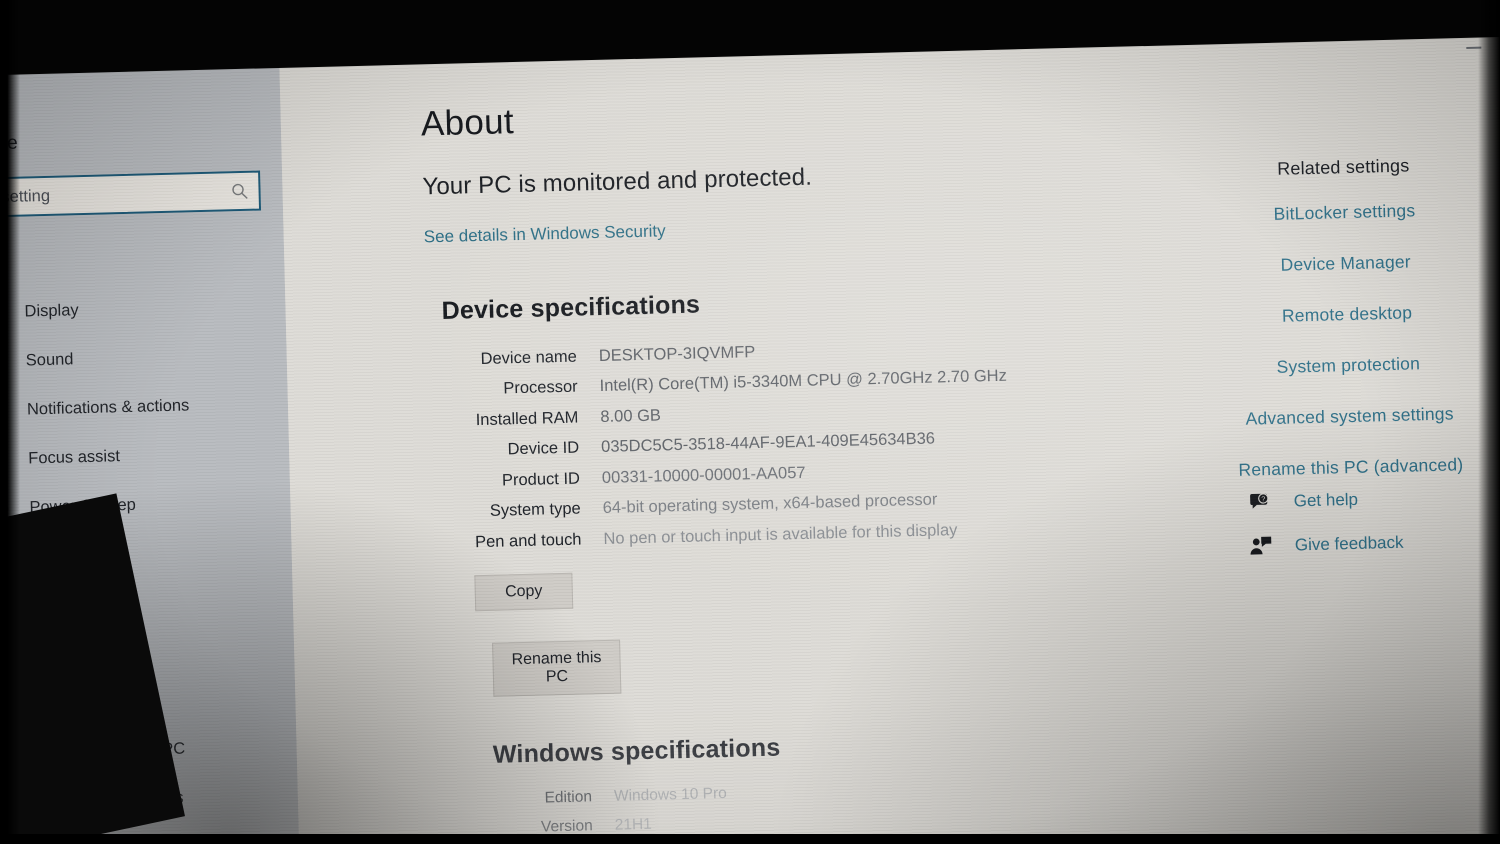 The image size is (1500, 844). What do you see at coordinates (768, 443) in the screenshot?
I see `spec-value: 035DC5C5-3518-44AF-9EA1-409E45634B36` at bounding box center [768, 443].